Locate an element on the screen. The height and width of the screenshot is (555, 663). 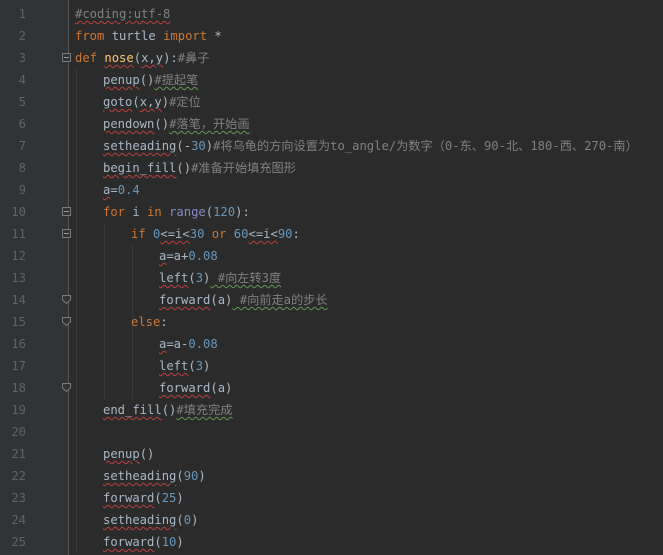
code-line-text: setheading(0) is located at coordinates (150, 520).